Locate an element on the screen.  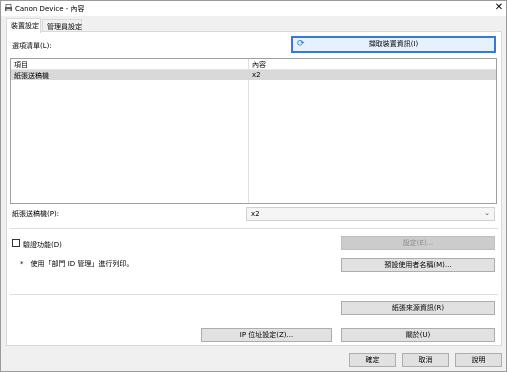
options-list-label: 選項清單(L): is located at coordinates (32, 46).